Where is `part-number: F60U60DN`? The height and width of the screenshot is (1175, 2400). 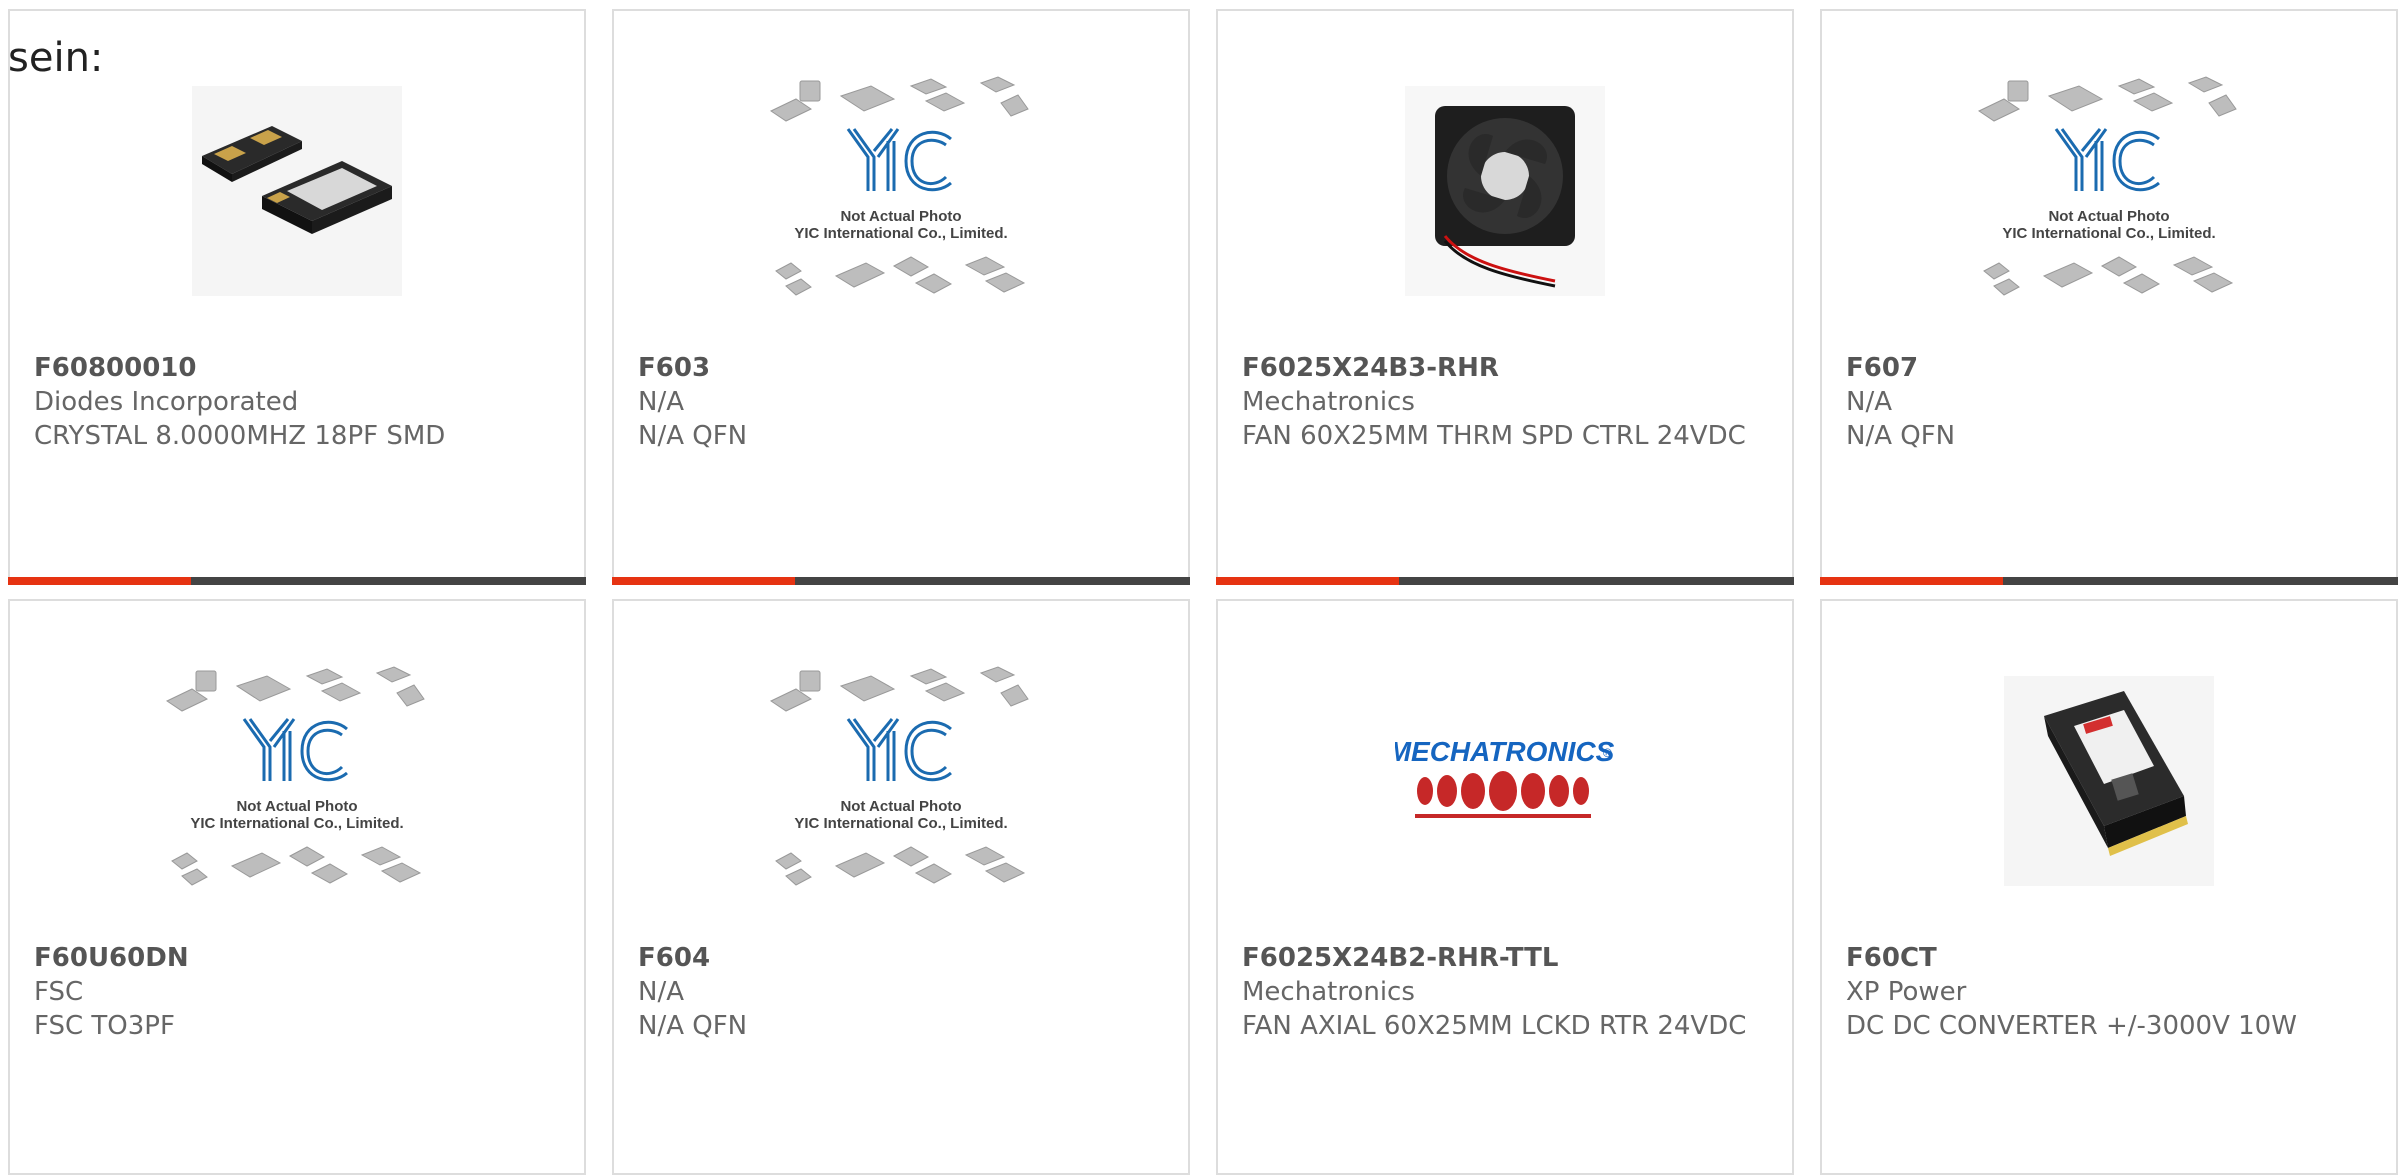
part-number: F60U60DN is located at coordinates (297, 958).